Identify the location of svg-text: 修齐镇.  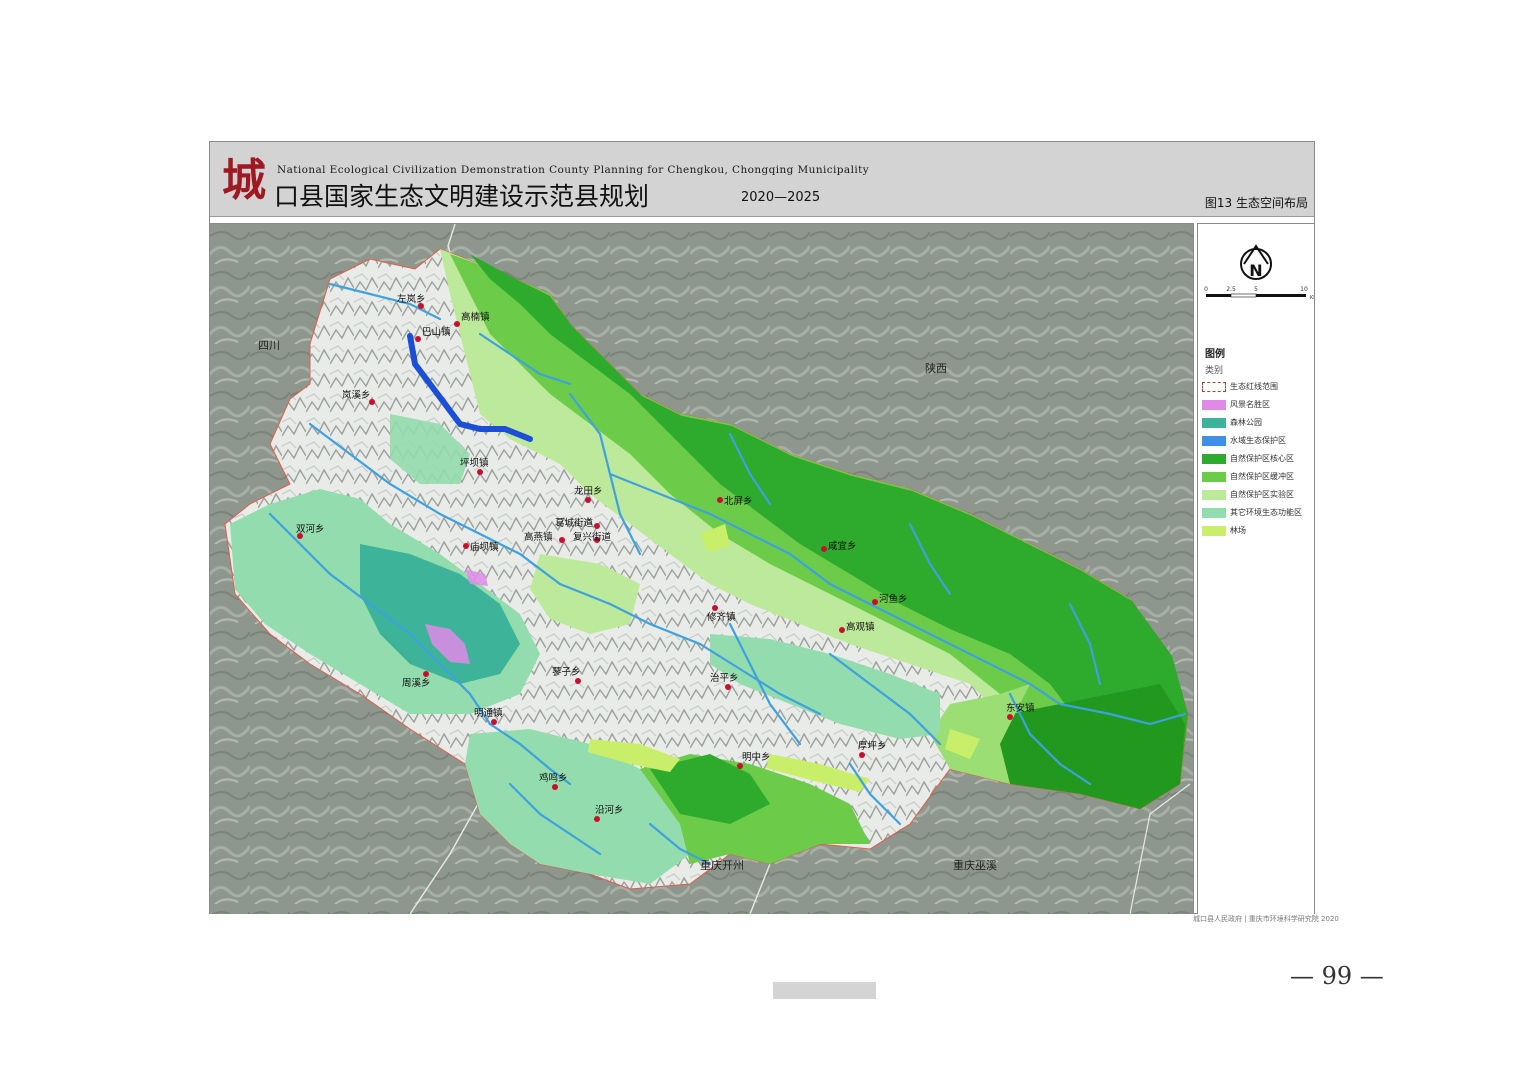
(721, 617).